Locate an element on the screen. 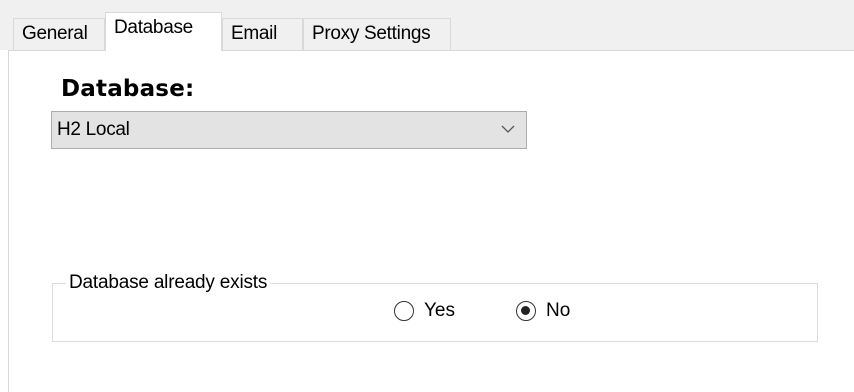  radio-no-circle is located at coordinates (526, 311).